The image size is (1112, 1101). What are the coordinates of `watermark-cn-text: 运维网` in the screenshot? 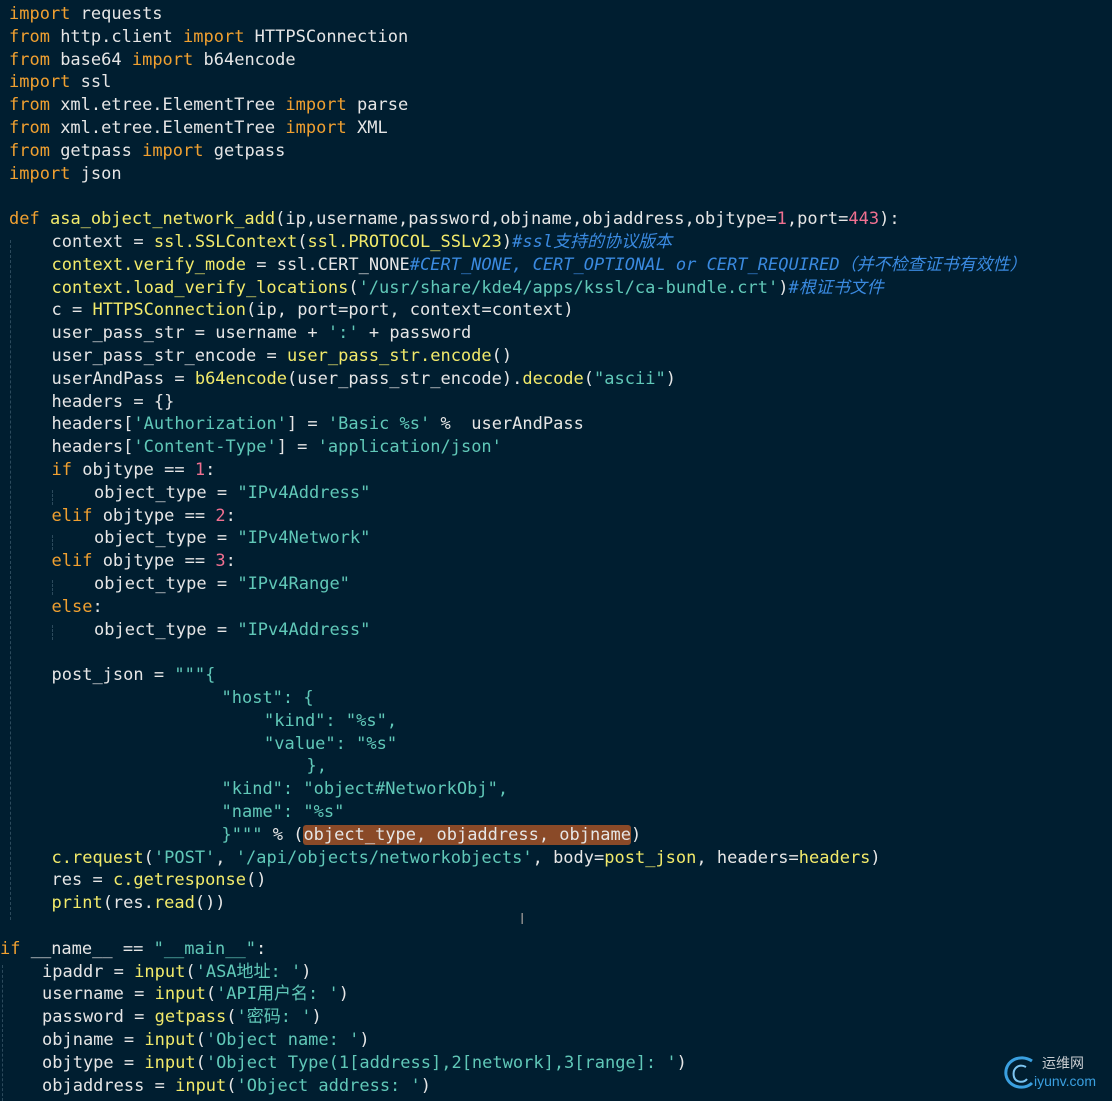 It's located at (1063, 1064).